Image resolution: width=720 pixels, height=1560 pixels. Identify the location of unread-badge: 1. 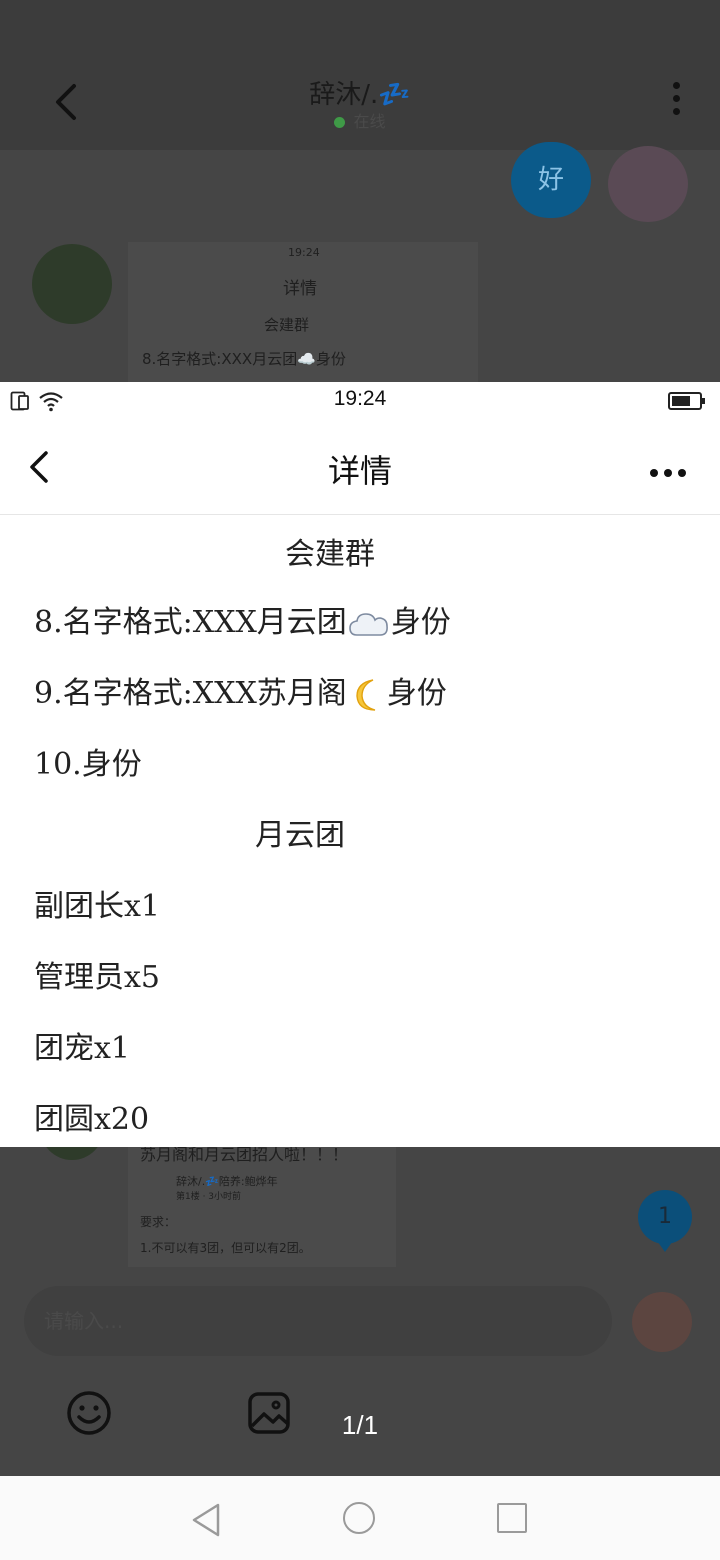
(665, 1217).